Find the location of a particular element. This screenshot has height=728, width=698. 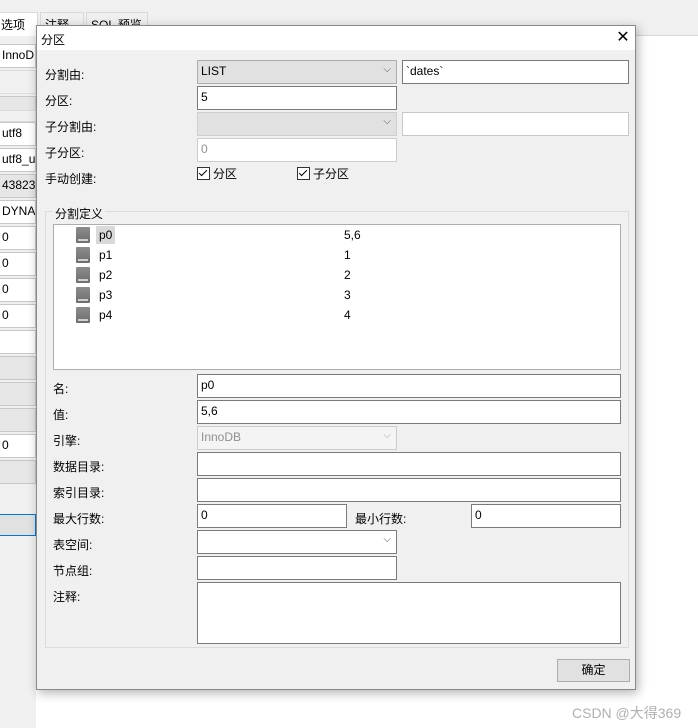

watermark: CSDN @大得369 is located at coordinates (627, 713).